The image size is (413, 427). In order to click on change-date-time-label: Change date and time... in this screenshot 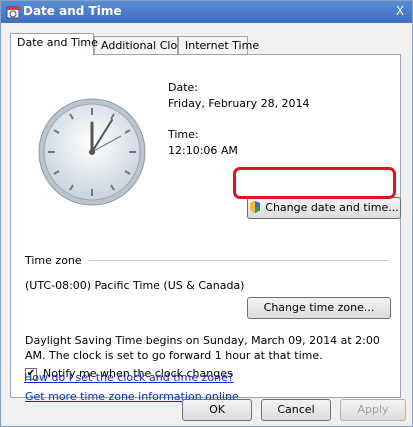, I will do `click(332, 207)`.